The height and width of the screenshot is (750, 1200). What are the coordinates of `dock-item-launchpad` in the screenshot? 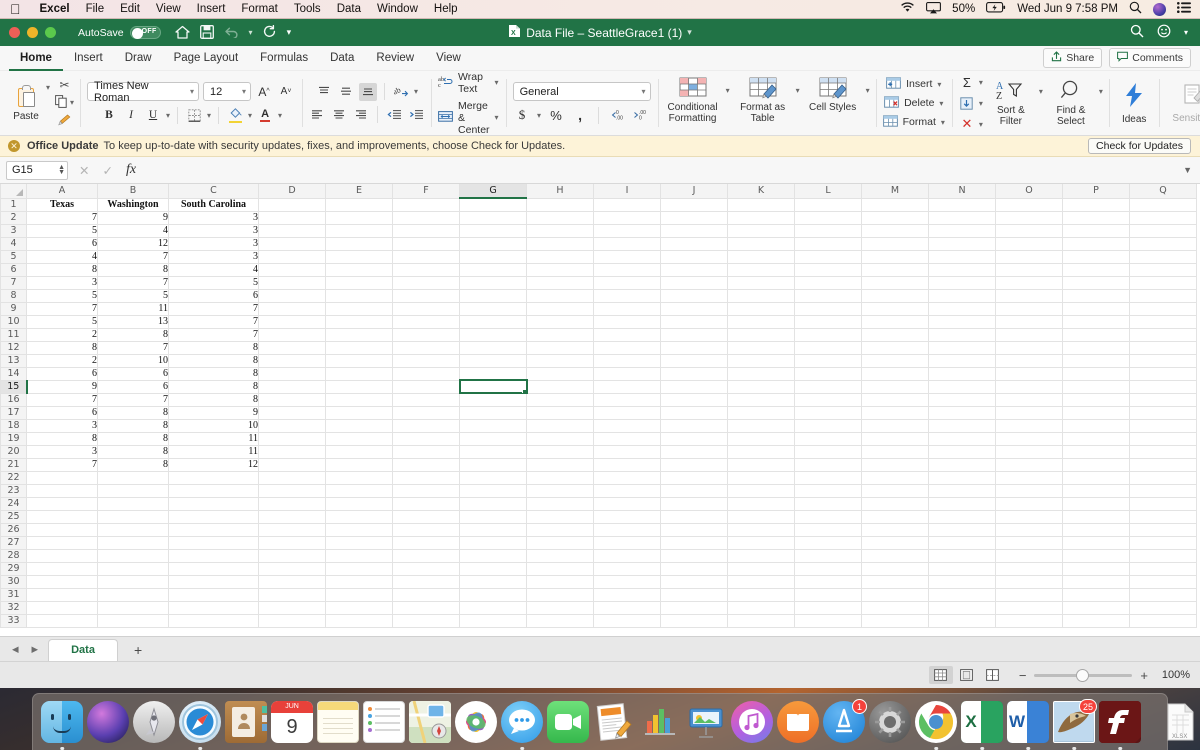 It's located at (154, 722).